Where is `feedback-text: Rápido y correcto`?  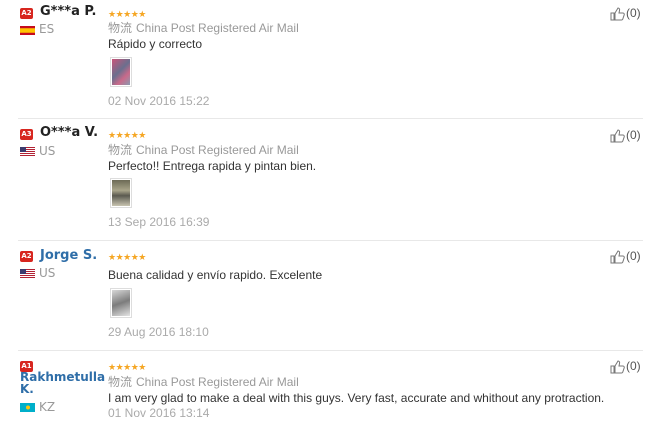
feedback-text: Rápido y correcto is located at coordinates (155, 44).